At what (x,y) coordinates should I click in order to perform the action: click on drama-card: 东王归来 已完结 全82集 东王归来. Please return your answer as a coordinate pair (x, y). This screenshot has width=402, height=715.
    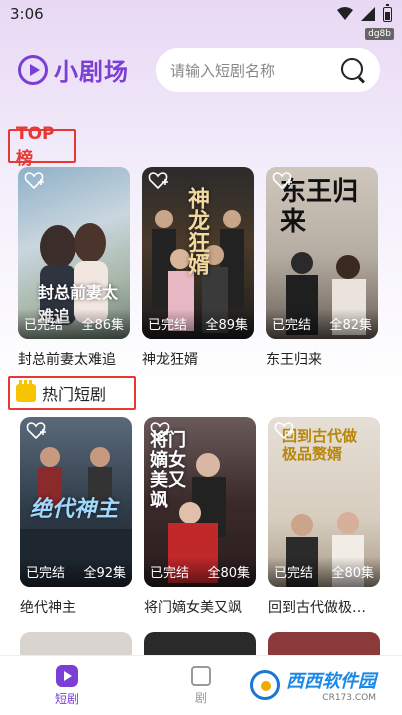
    Looking at the image, I should click on (322, 268).